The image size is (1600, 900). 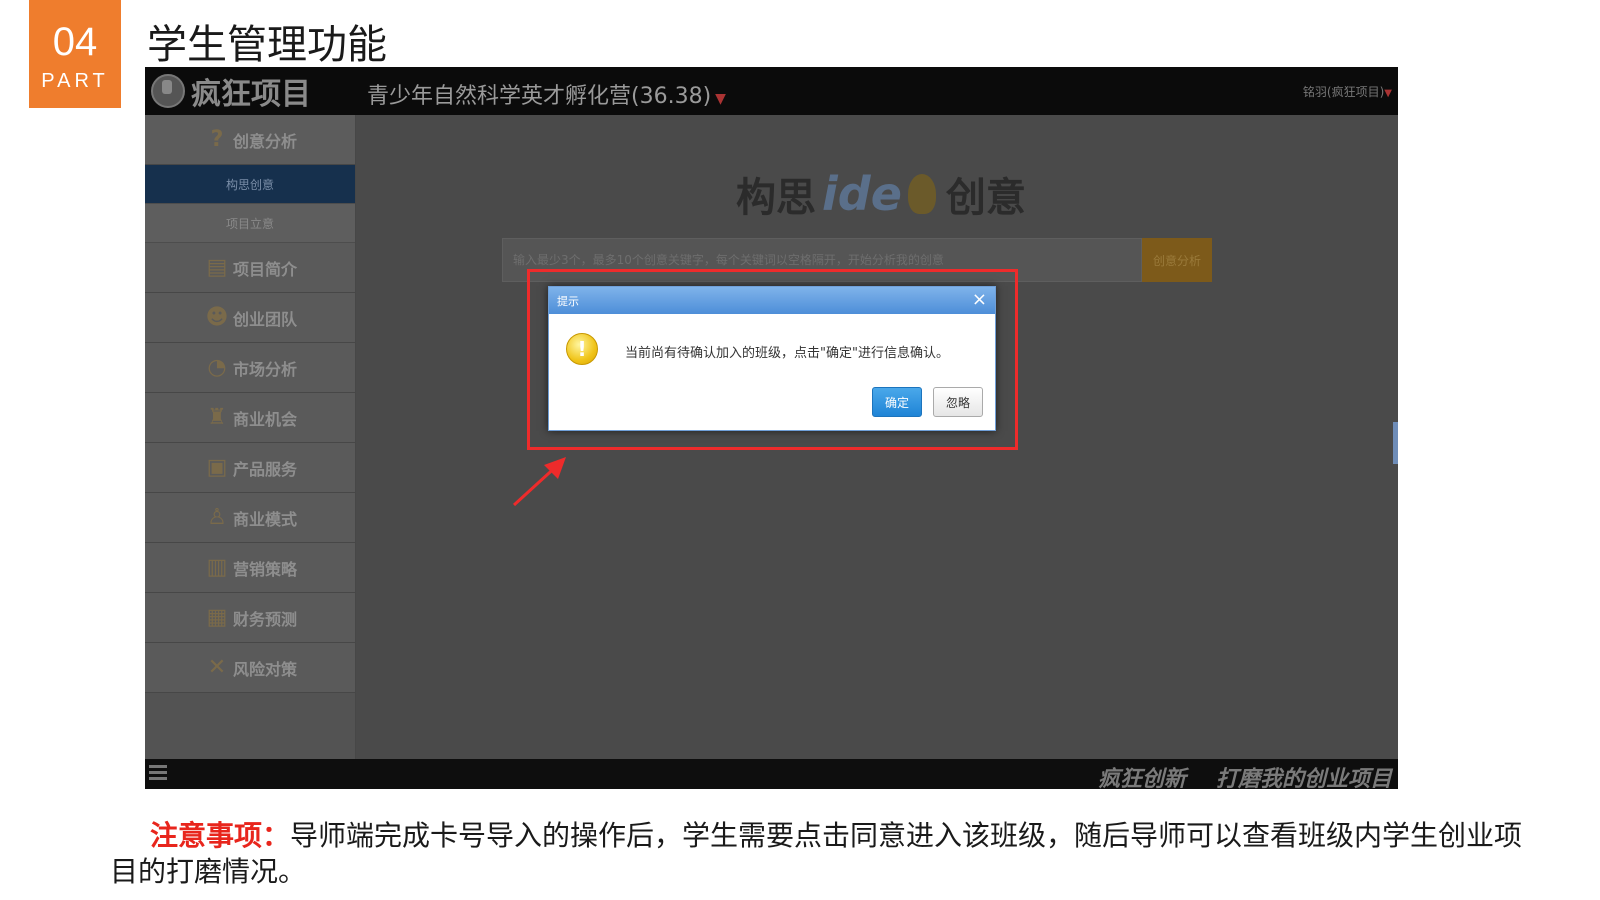 What do you see at coordinates (1141, 778) in the screenshot?
I see `slogan-part-1: 疯狂创新` at bounding box center [1141, 778].